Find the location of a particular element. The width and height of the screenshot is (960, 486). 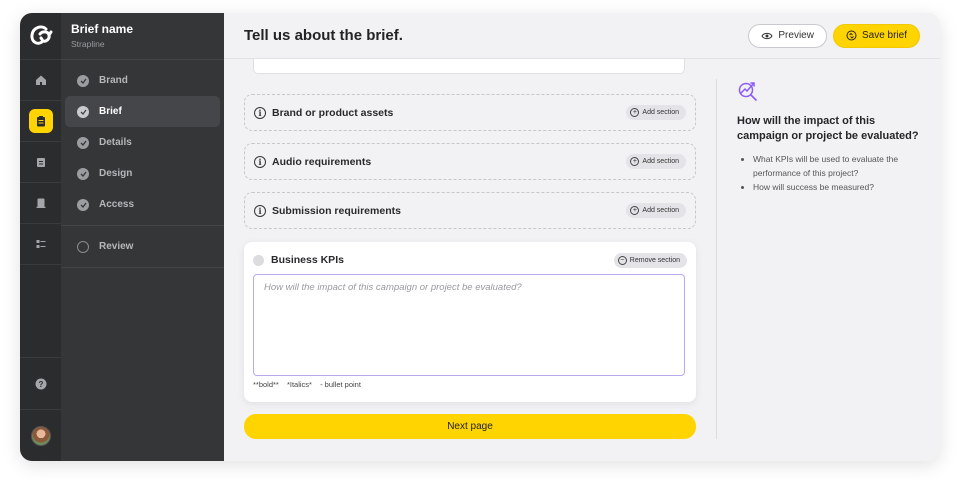

section-audio: i Audio requirements + Add section is located at coordinates (470, 161).